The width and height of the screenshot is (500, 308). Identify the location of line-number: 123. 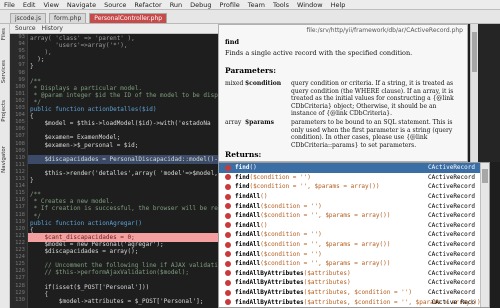
(20, 250).